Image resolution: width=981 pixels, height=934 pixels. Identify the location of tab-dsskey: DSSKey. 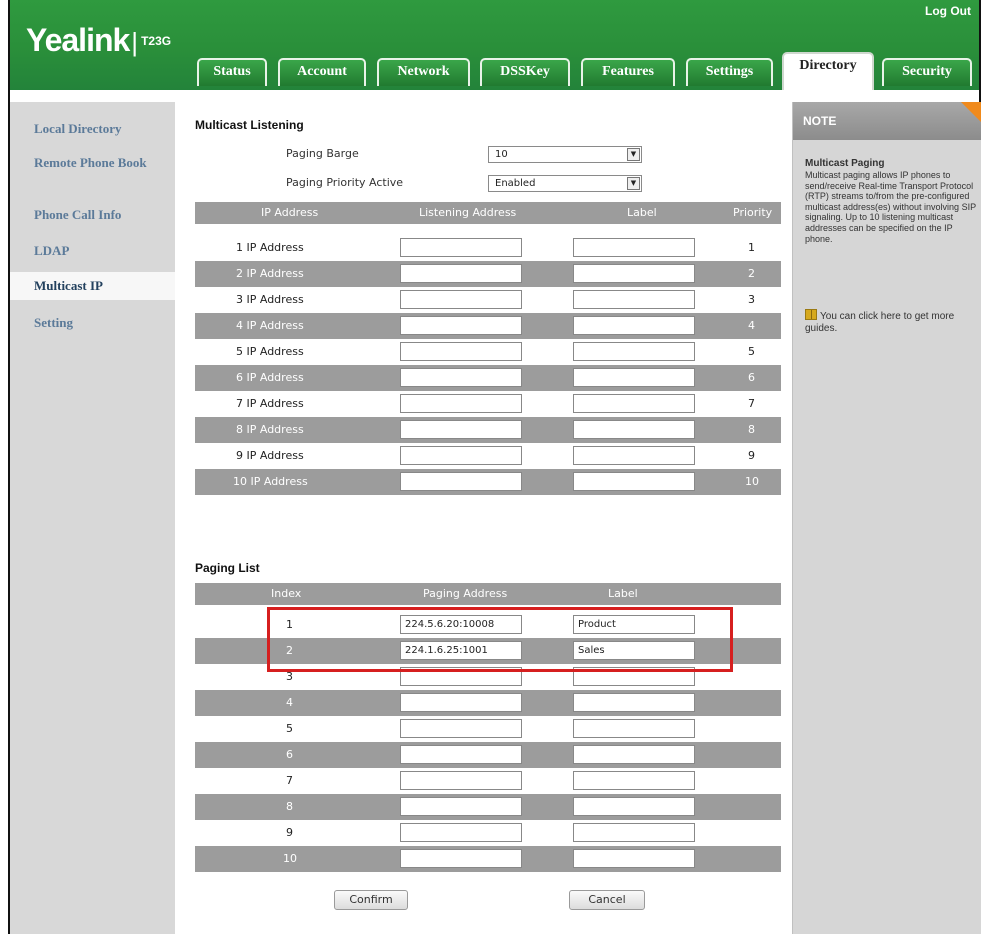
(525, 72).